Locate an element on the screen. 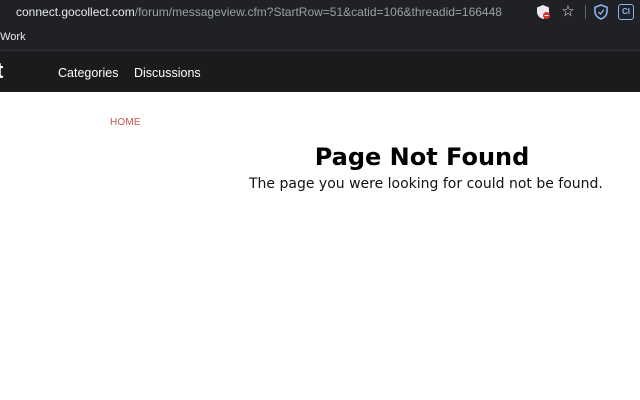  bookmark-item: t Work is located at coordinates (13, 37).